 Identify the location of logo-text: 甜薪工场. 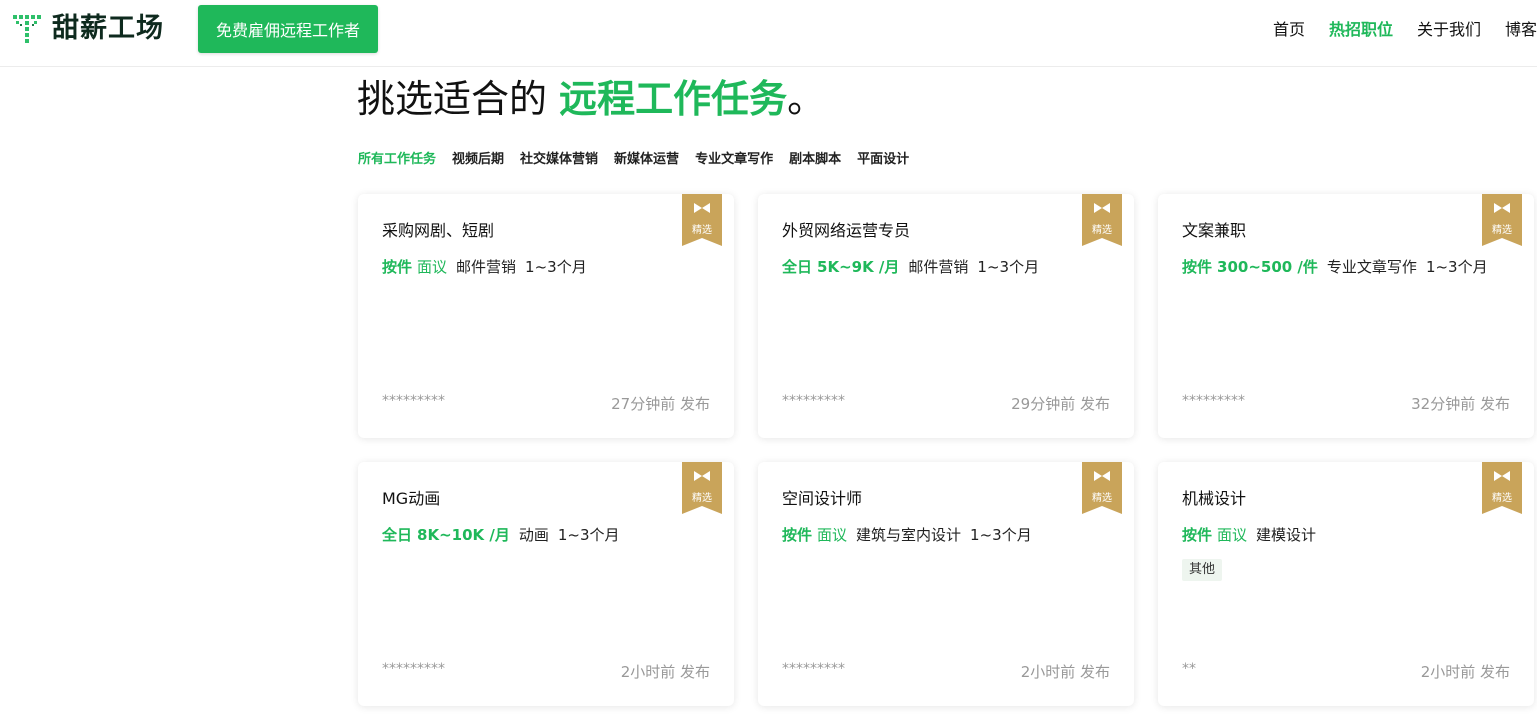
(108, 28).